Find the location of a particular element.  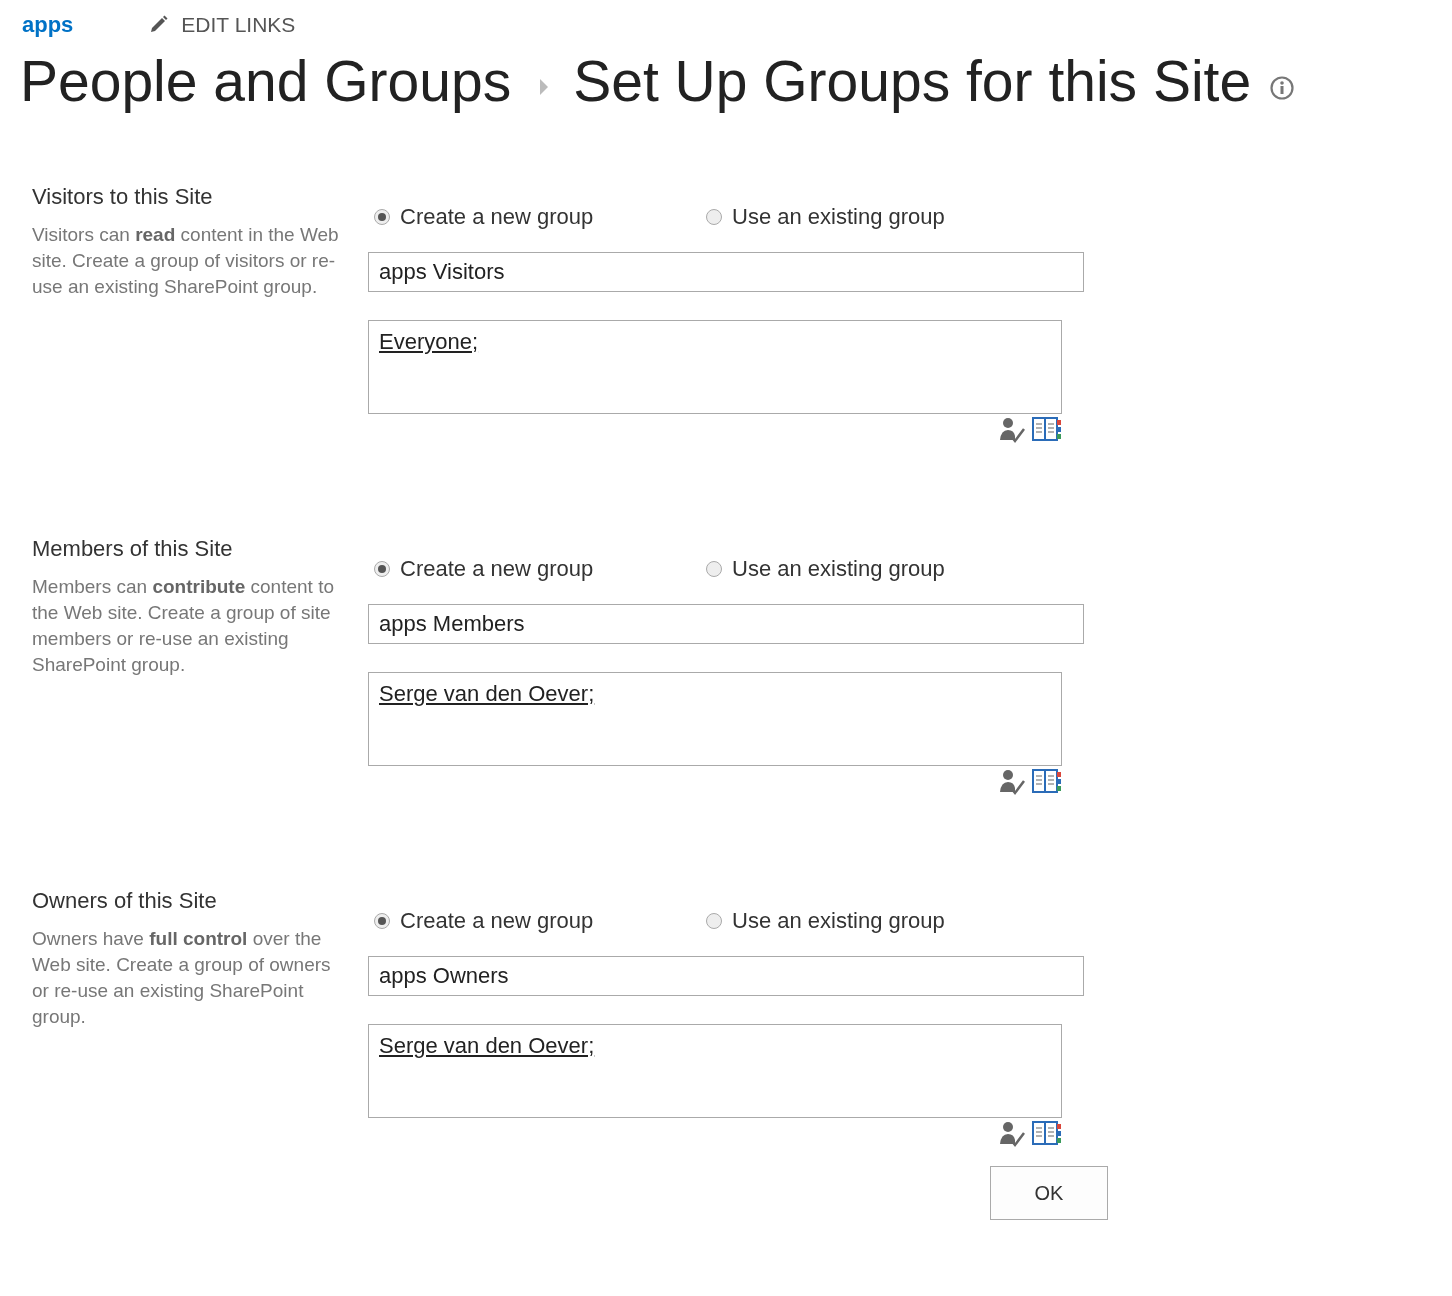

site-link: apps is located at coordinates (48, 25).